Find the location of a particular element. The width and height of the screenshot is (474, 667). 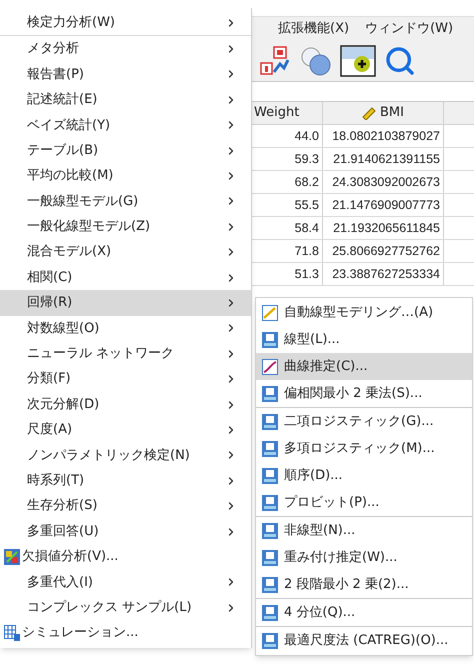

menu-item: 自動線型モデリング…(A) is located at coordinates (364, 312).